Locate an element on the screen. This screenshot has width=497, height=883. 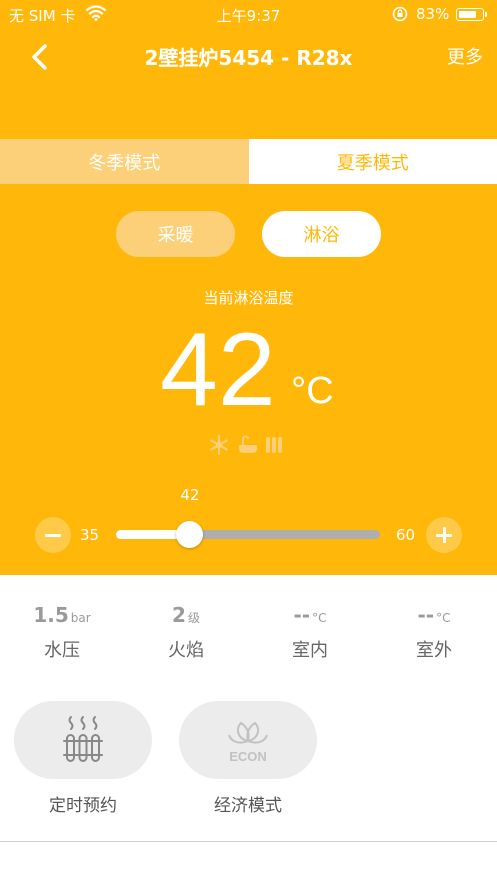
more-button: 更多 is located at coordinates (465, 56).